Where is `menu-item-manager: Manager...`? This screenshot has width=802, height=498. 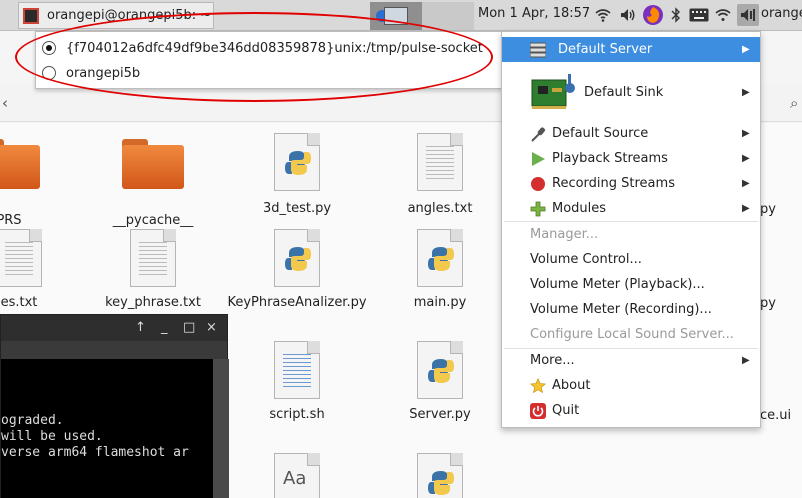 menu-item-manager: Manager... is located at coordinates (631, 234).